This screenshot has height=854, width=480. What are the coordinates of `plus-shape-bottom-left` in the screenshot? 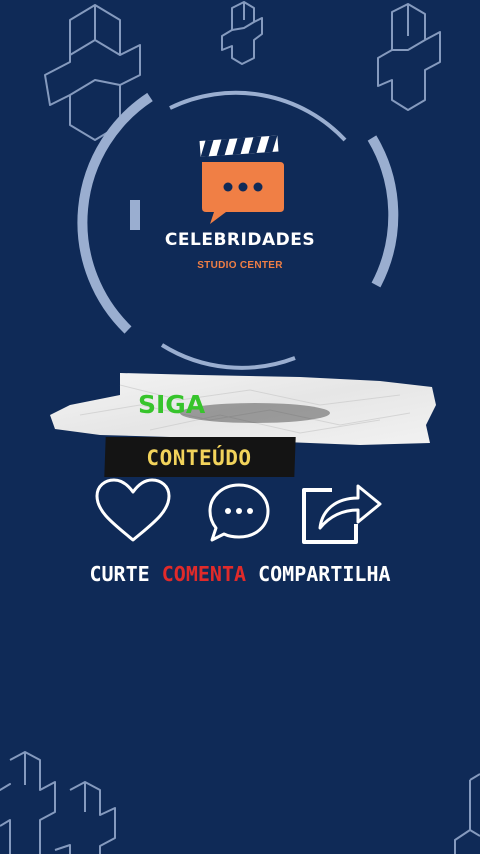 It's located at (58, 802).